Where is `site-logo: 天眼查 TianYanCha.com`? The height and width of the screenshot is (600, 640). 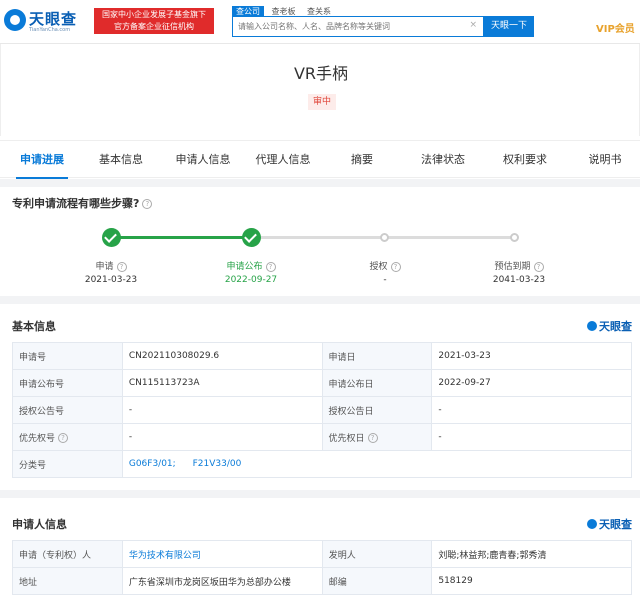
site-logo: 天眼查 TianYanCha.com is located at coordinates (46, 21).